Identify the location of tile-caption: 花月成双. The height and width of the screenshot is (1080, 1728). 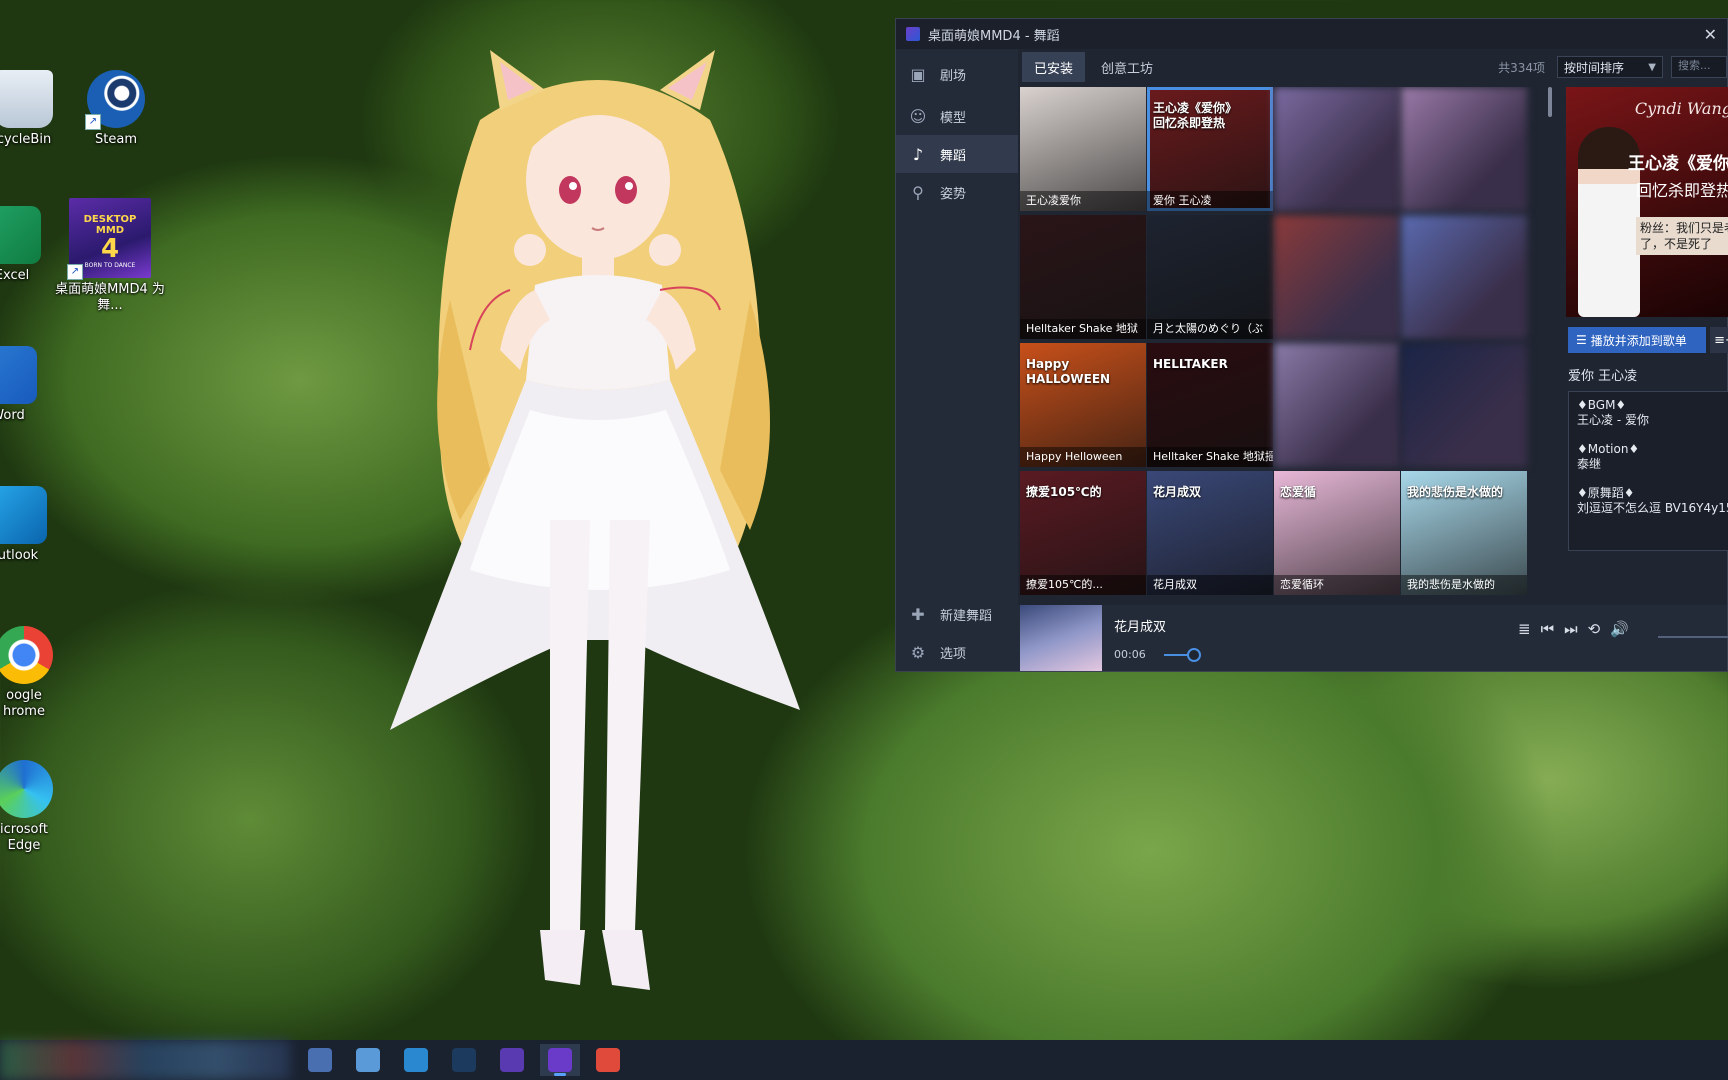
(1210, 585).